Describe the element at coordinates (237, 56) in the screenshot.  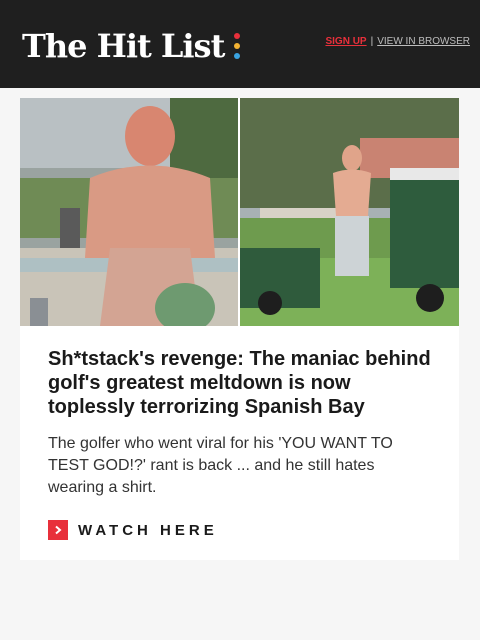
I see `logo-dot-blue` at that location.